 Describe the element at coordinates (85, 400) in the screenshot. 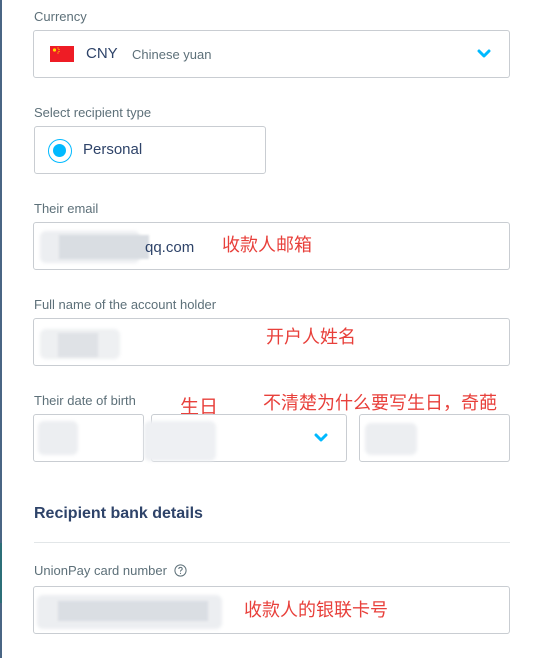

I see `dob-label: Their date of birth` at that location.